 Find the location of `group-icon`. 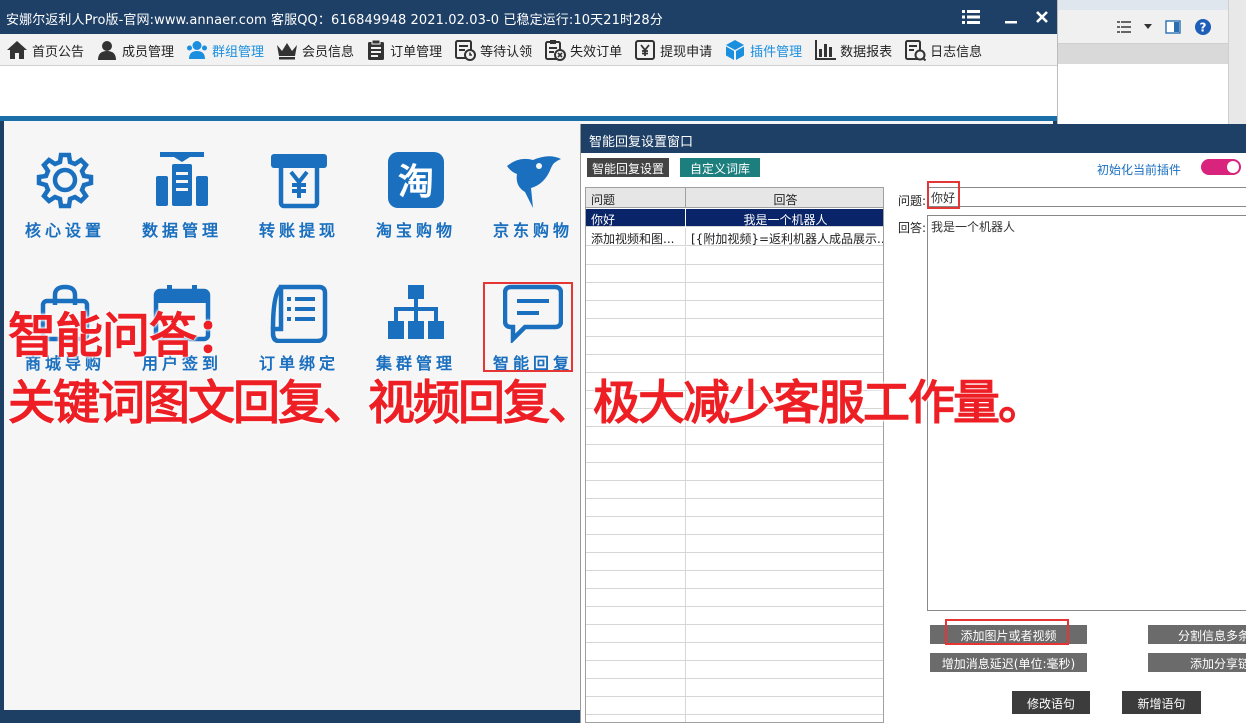

group-icon is located at coordinates (197, 50).